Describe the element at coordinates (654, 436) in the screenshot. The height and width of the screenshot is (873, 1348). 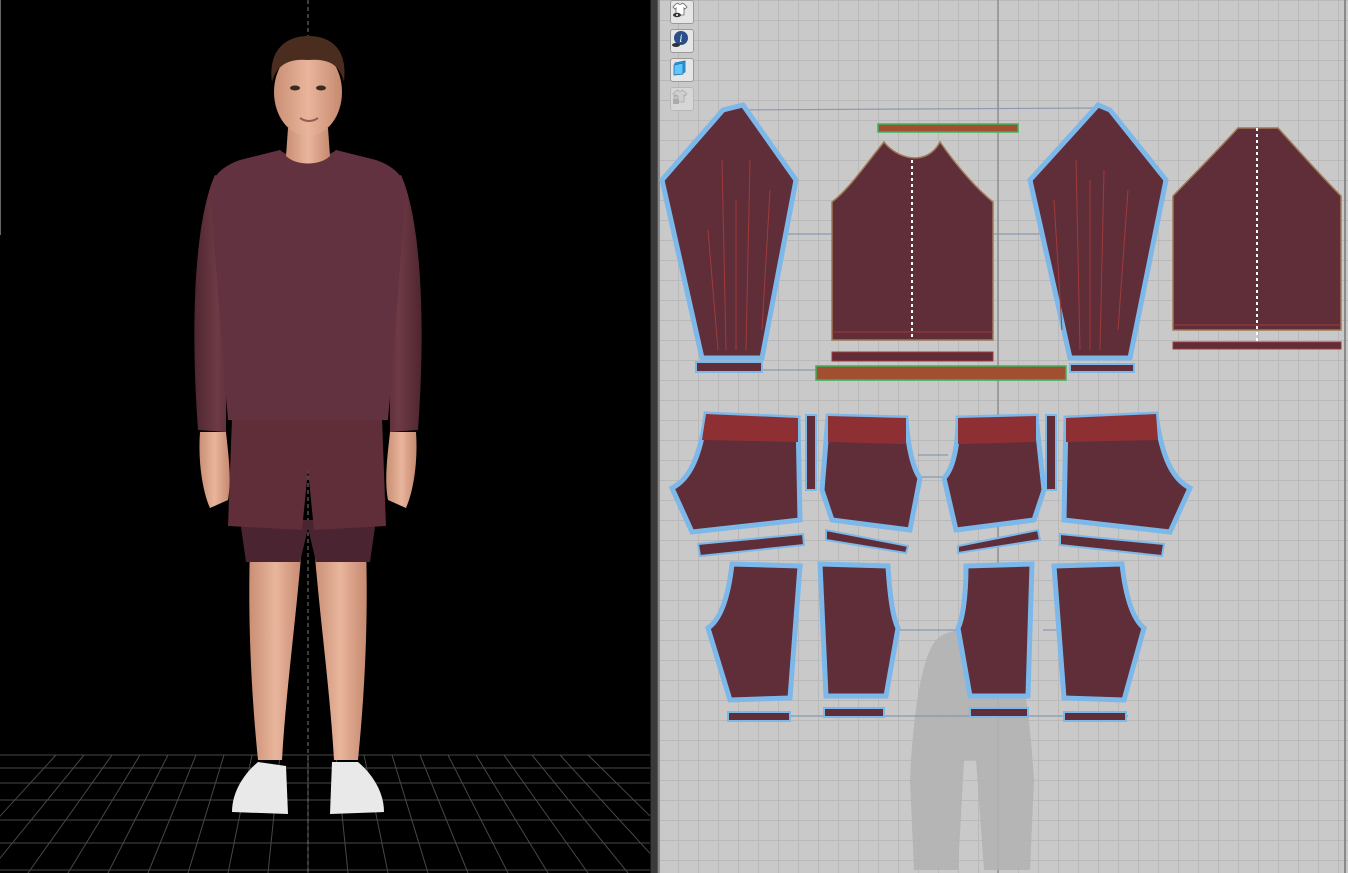
I see `panel-splitter` at that location.